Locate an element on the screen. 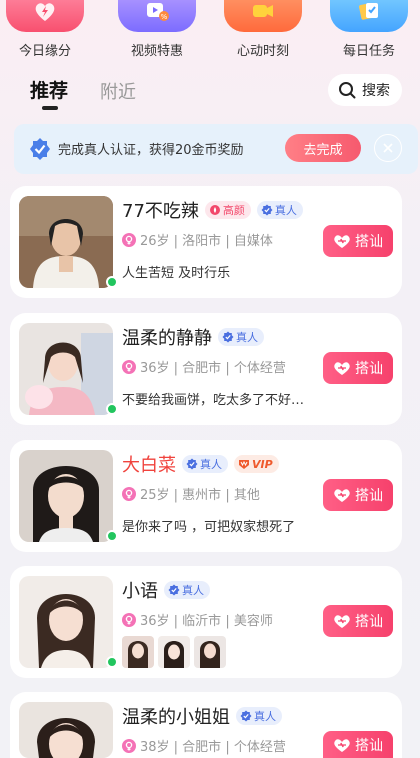 The width and height of the screenshot is (420, 758). user-name: 温柔的静静 is located at coordinates (167, 338).